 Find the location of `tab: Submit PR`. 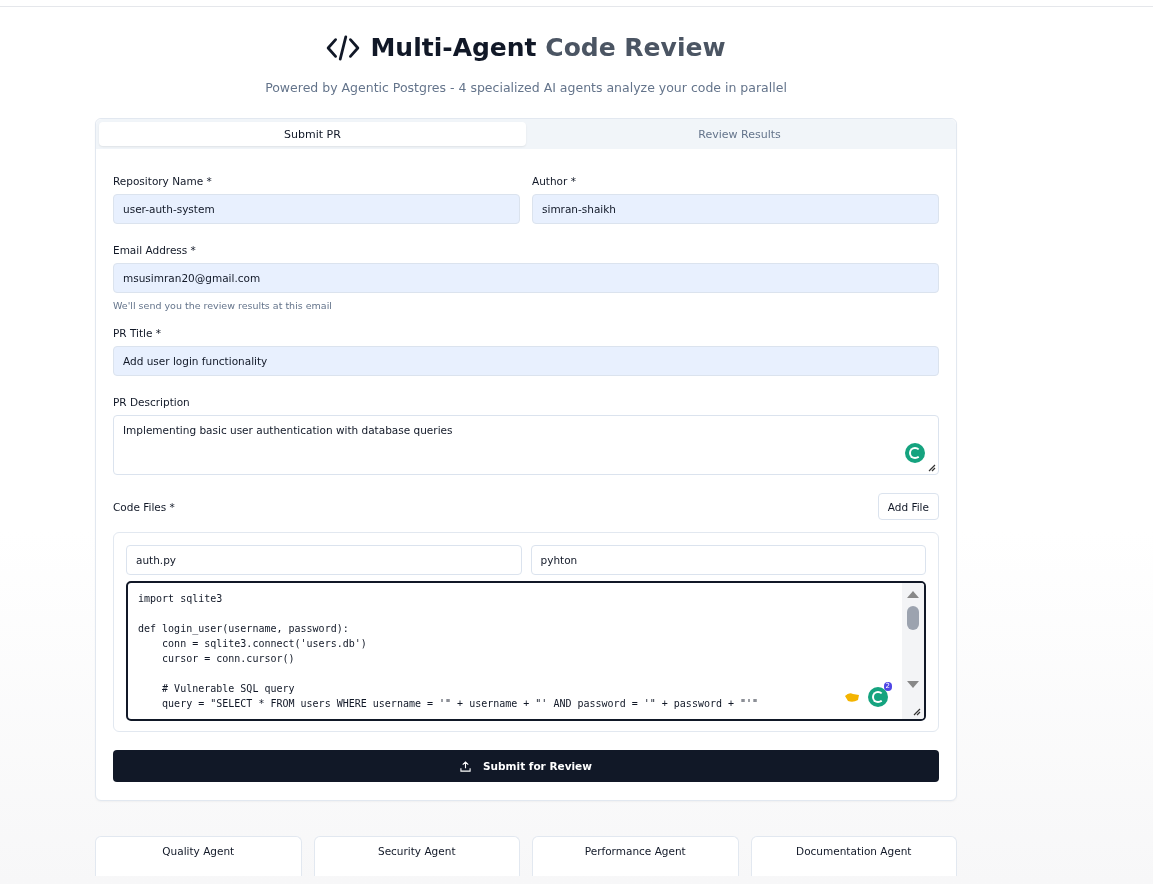

tab: Submit PR is located at coordinates (312, 134).